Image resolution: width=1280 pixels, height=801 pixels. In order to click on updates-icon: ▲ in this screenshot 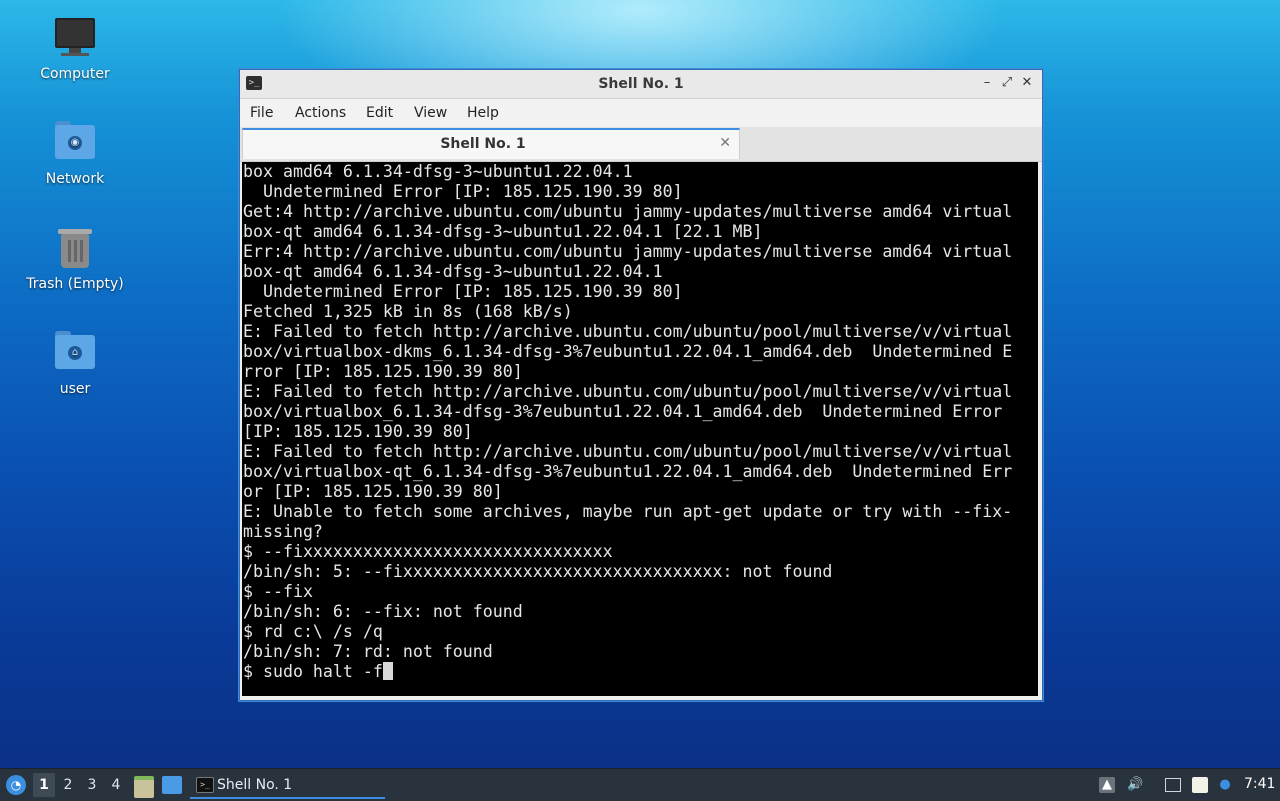, I will do `click(1107, 785)`.